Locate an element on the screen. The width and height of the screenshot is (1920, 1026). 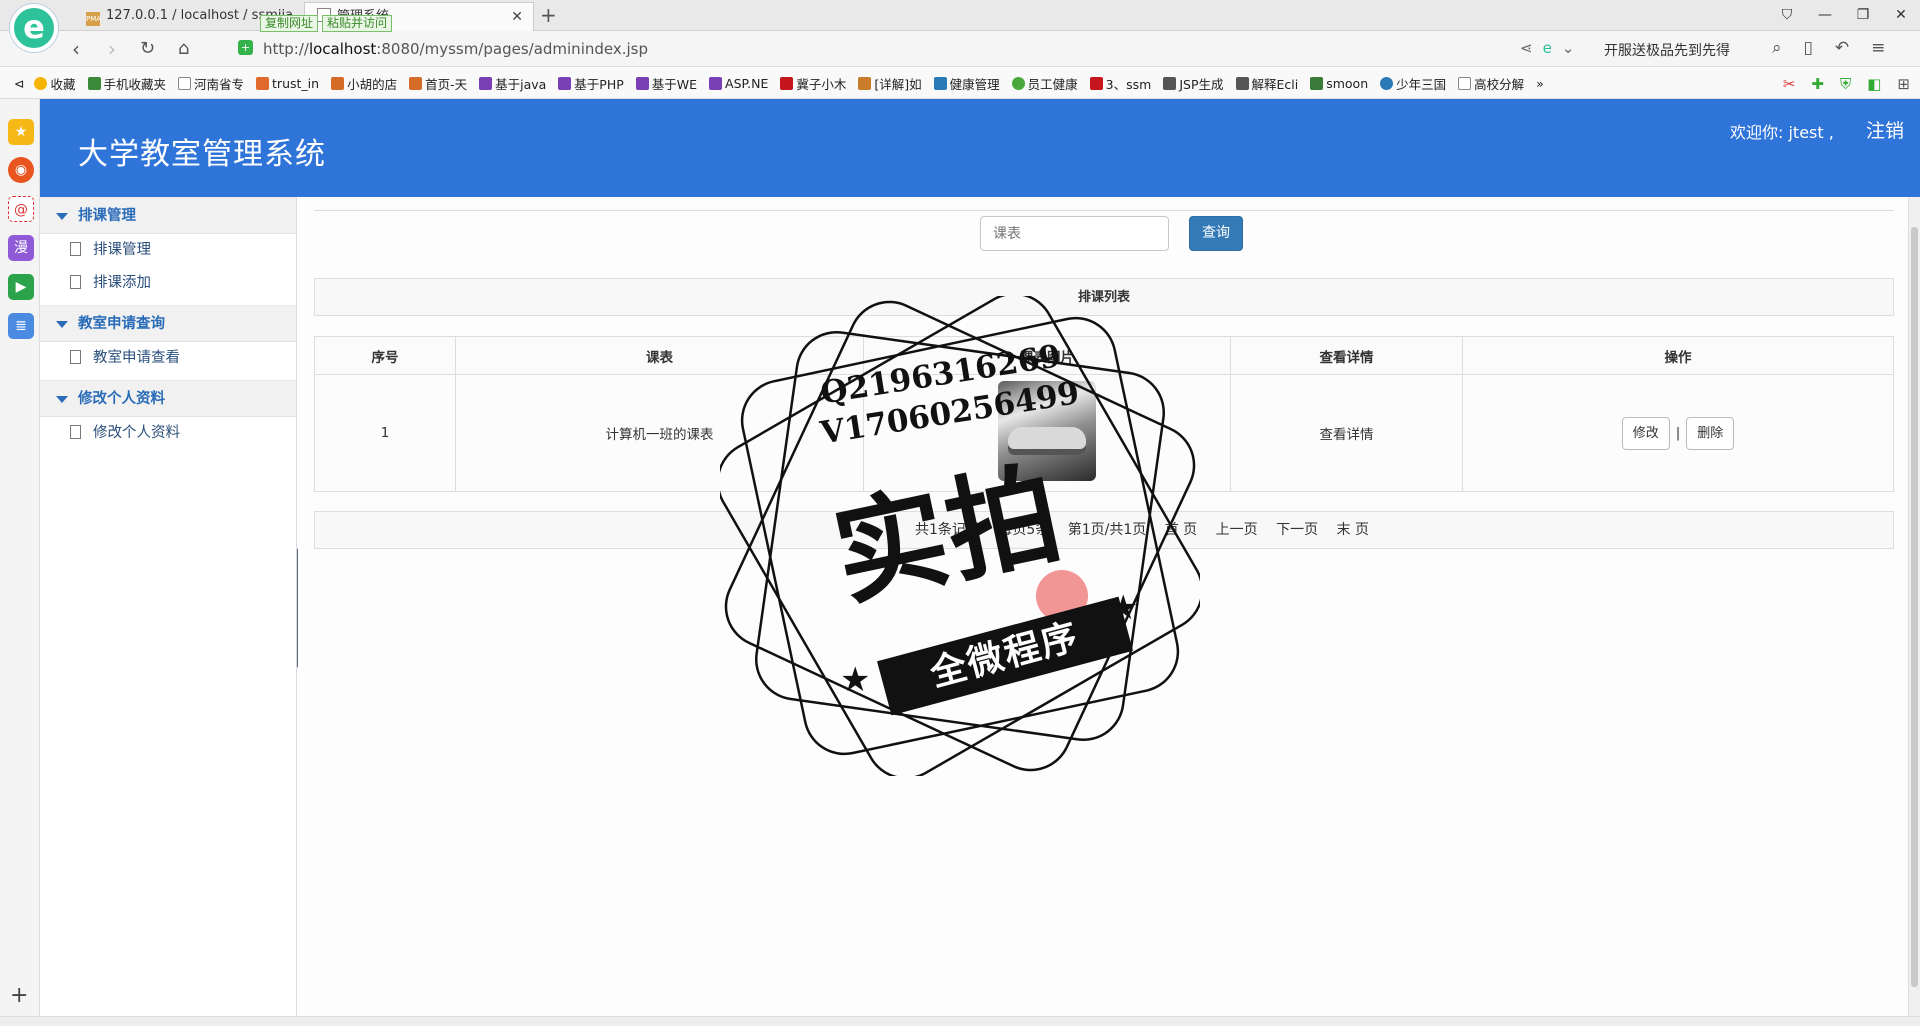
menu-head-label: 教室申请查询 is located at coordinates (121, 324).